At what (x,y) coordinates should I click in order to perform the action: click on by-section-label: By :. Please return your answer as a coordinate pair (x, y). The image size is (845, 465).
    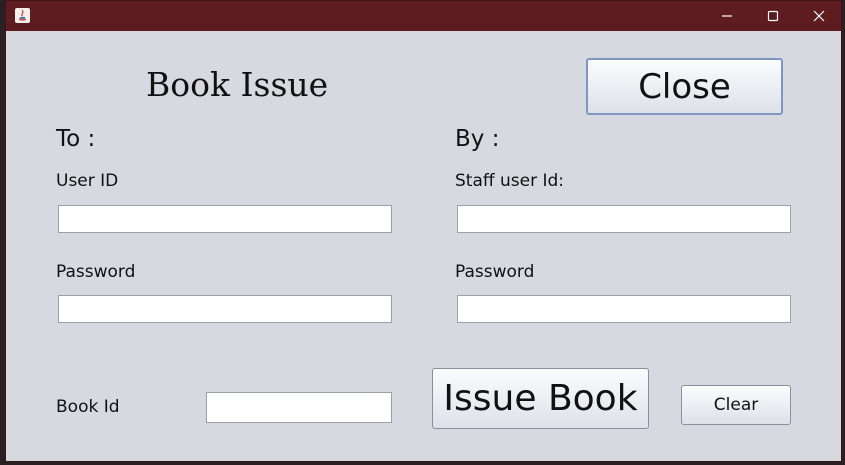
    Looking at the image, I should click on (477, 139).